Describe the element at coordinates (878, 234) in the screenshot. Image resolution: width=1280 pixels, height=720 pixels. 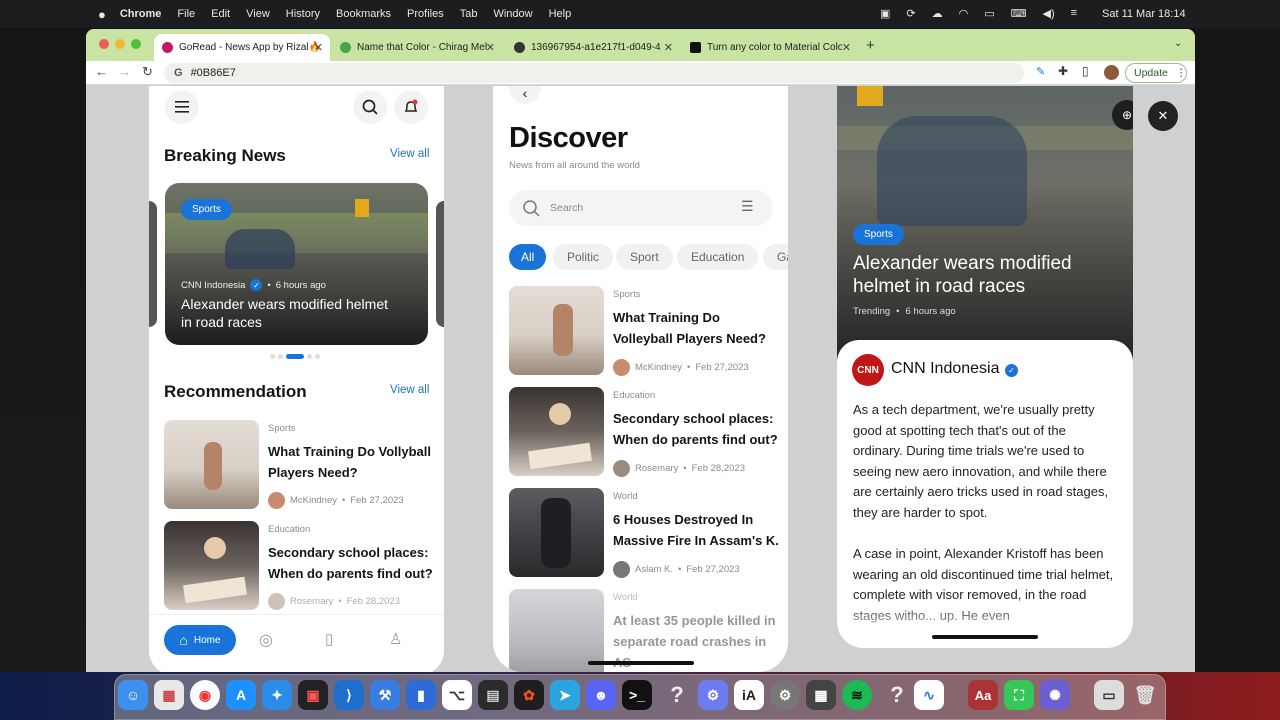
I see `detail-category-chip: Sports` at that location.